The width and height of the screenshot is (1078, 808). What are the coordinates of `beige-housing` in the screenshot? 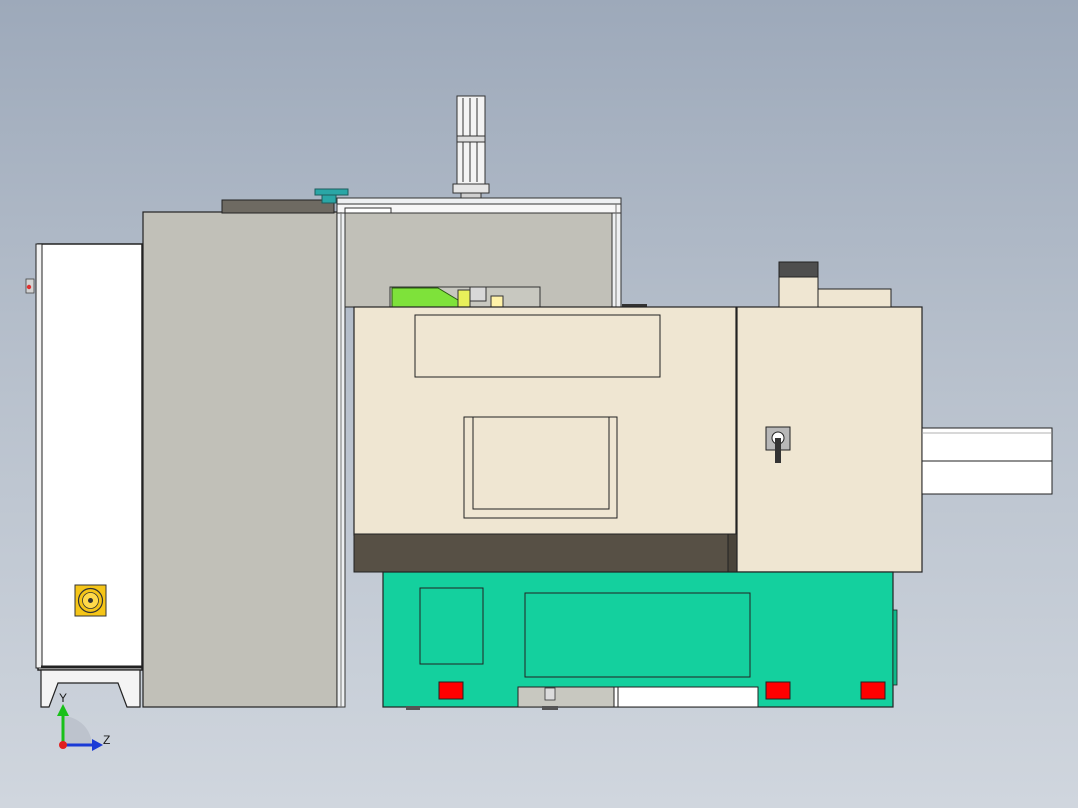 It's located at (545, 439).